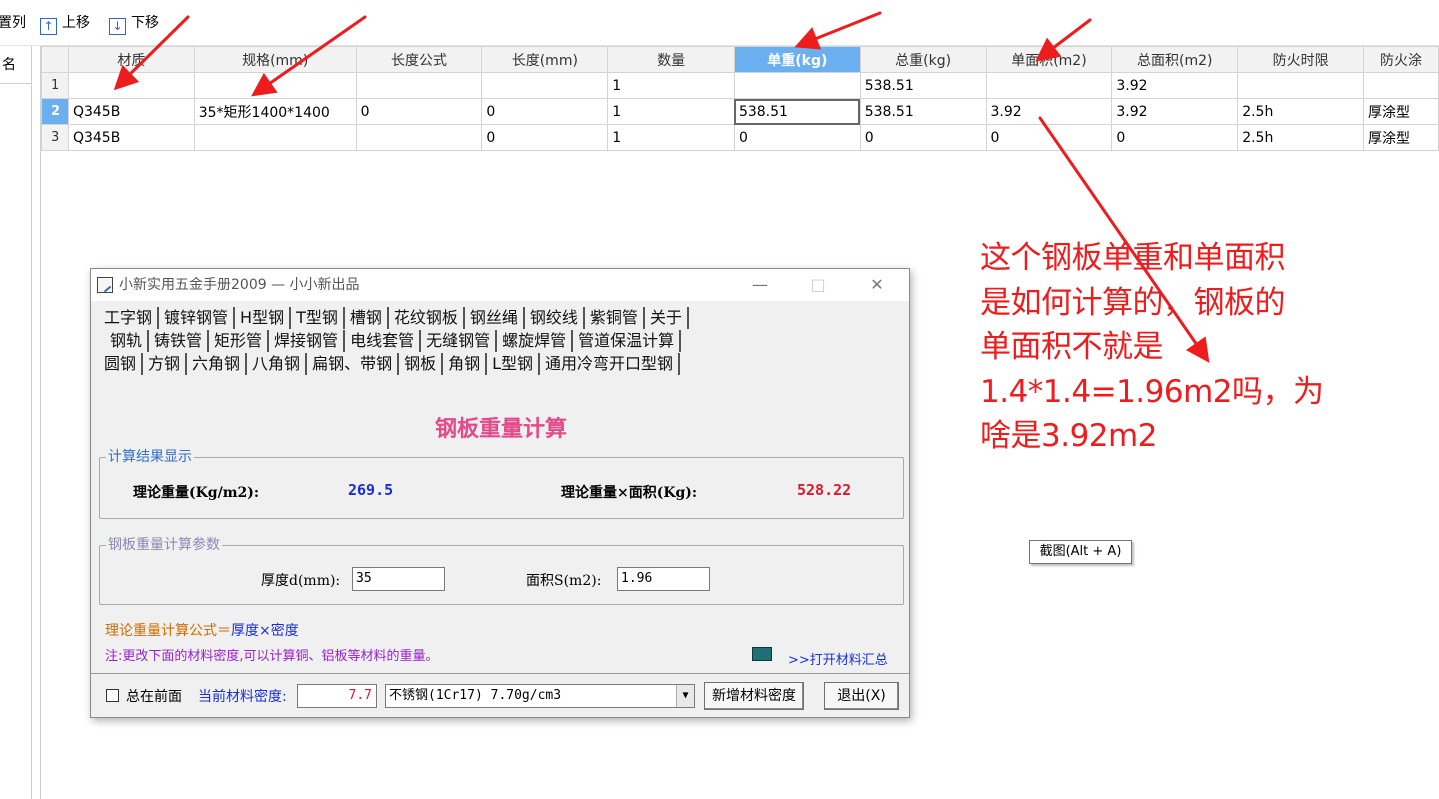 The image size is (1439, 799). I want to click on tab-galvanized-pipe: 镀锌钢管, so click(197, 318).